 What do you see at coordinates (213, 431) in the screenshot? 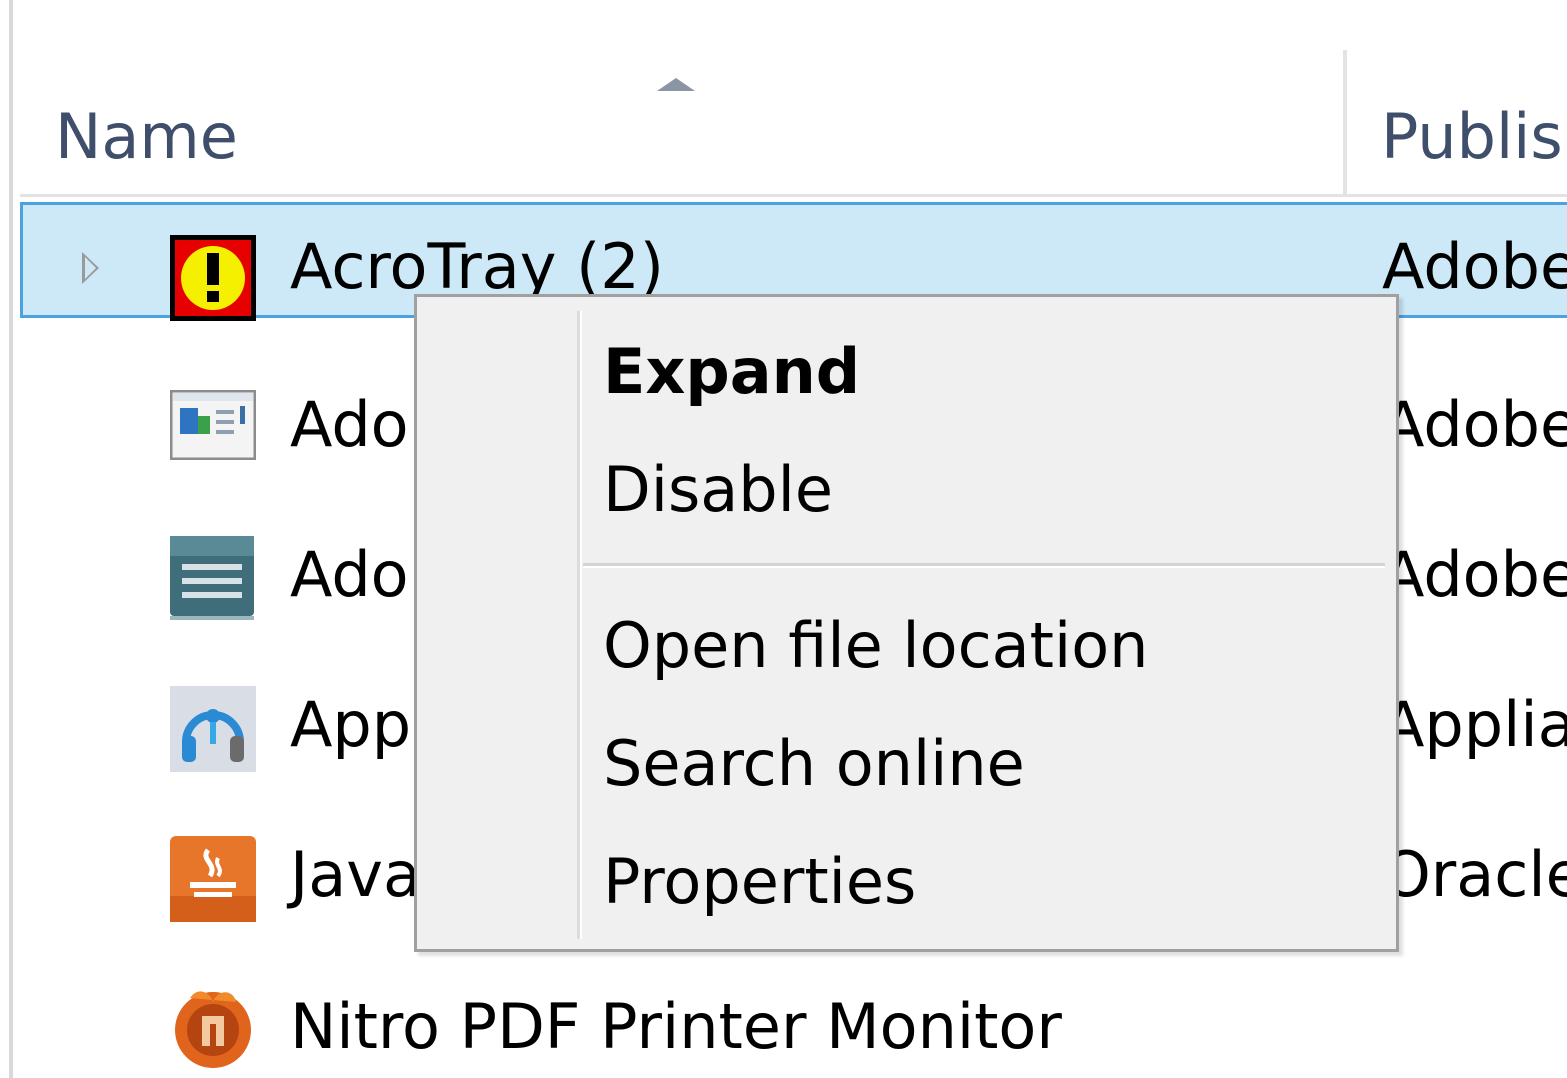
I see `window-app-icon` at bounding box center [213, 431].